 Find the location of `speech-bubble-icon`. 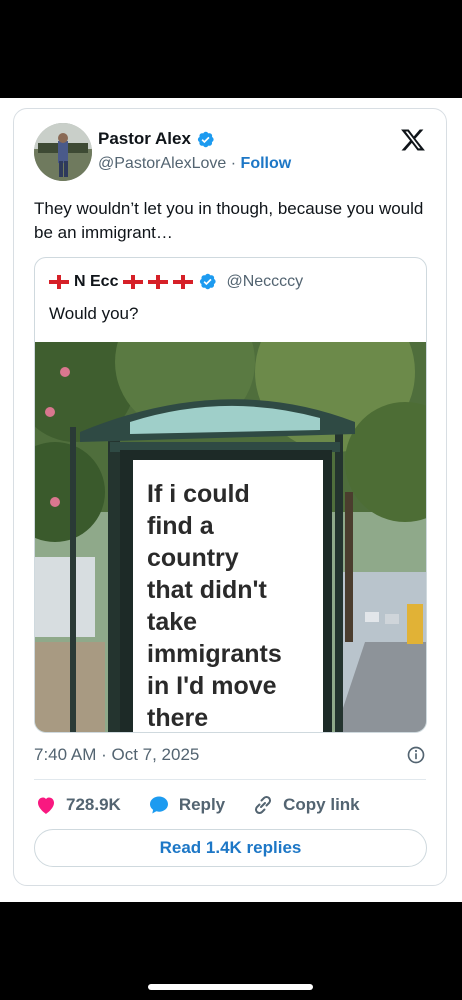

speech-bubble-icon is located at coordinates (158, 805).